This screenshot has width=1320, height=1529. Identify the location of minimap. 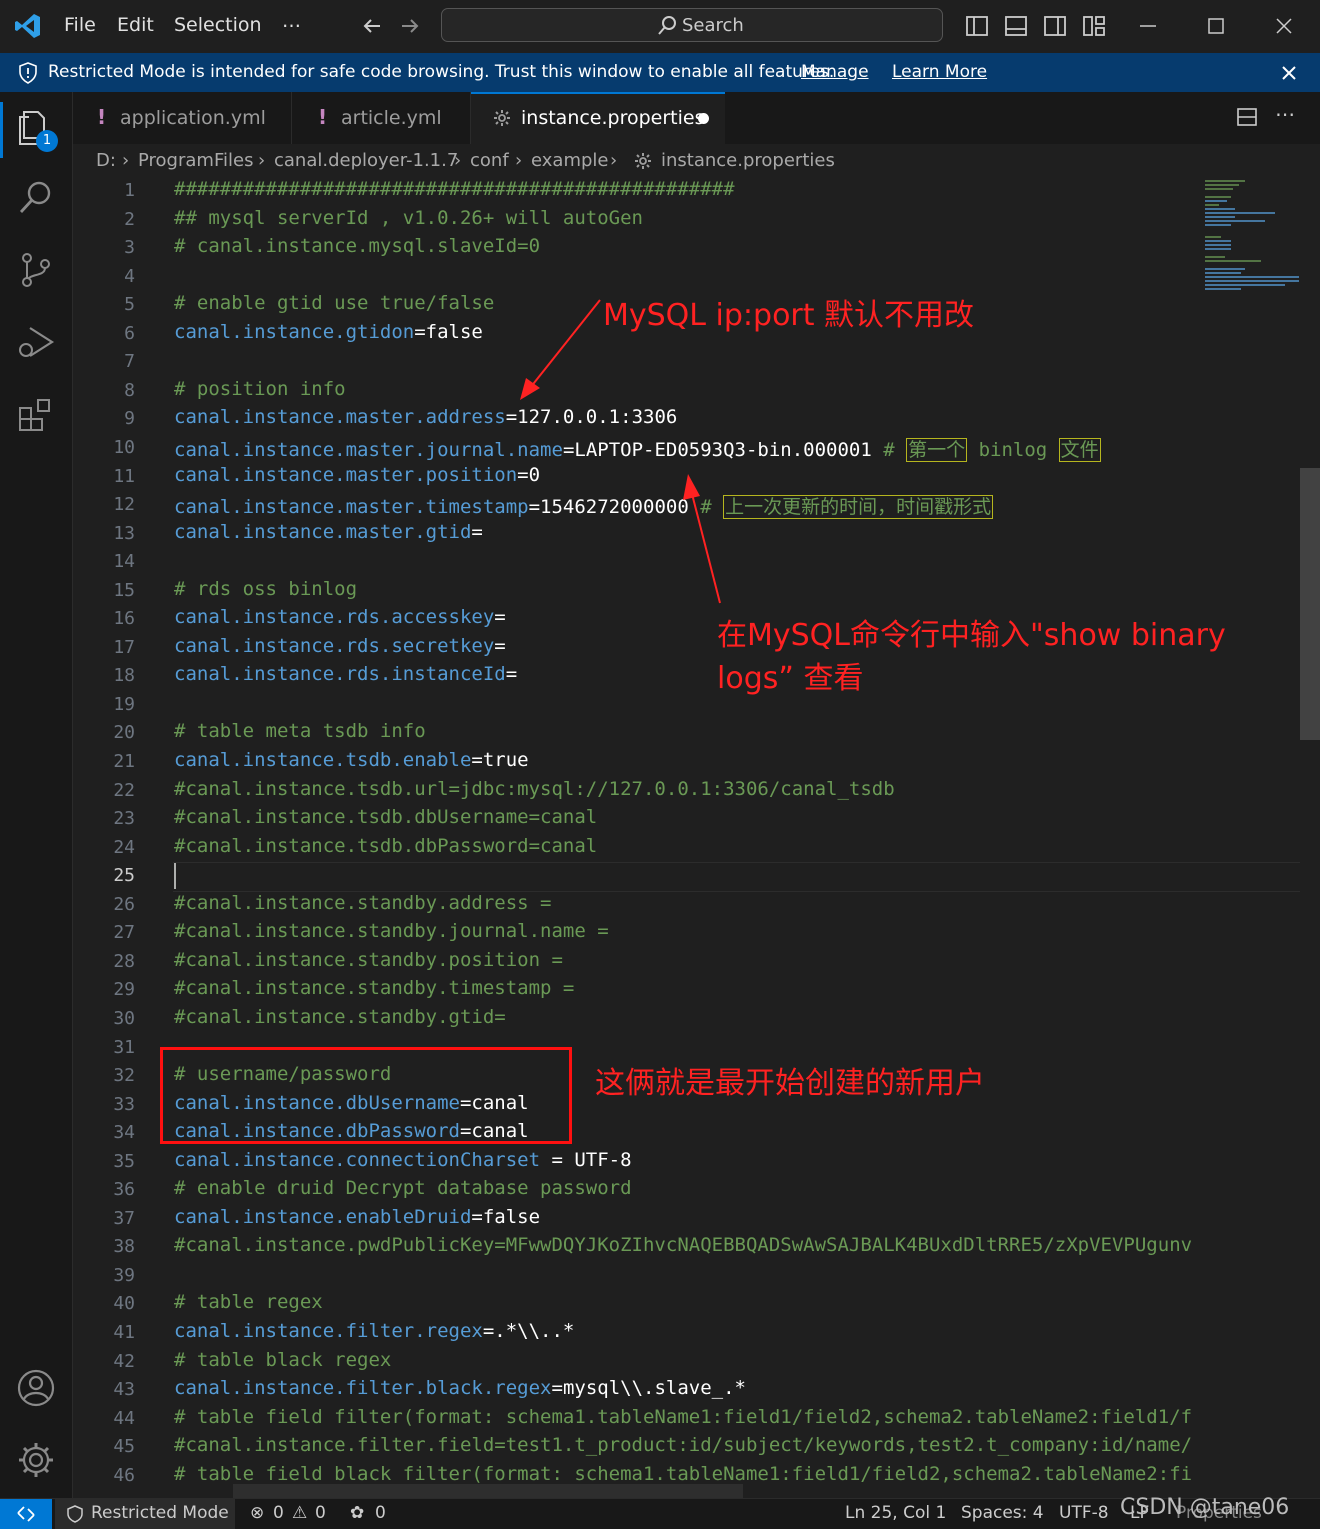
(1252, 238).